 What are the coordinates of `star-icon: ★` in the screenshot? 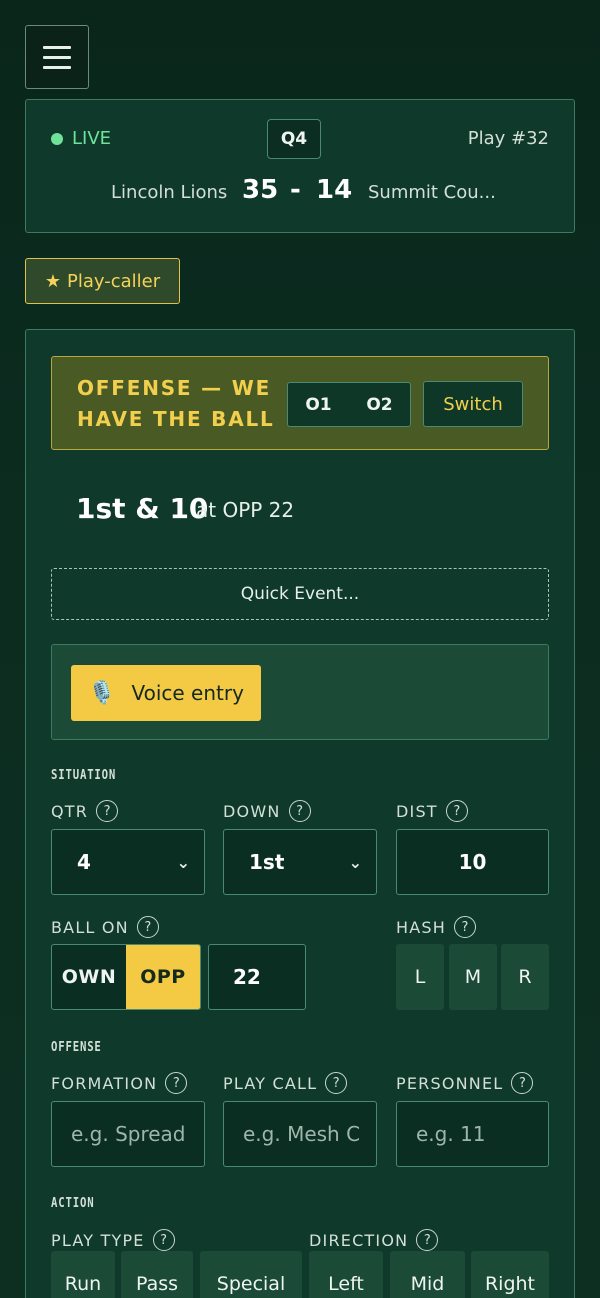 It's located at (52, 281).